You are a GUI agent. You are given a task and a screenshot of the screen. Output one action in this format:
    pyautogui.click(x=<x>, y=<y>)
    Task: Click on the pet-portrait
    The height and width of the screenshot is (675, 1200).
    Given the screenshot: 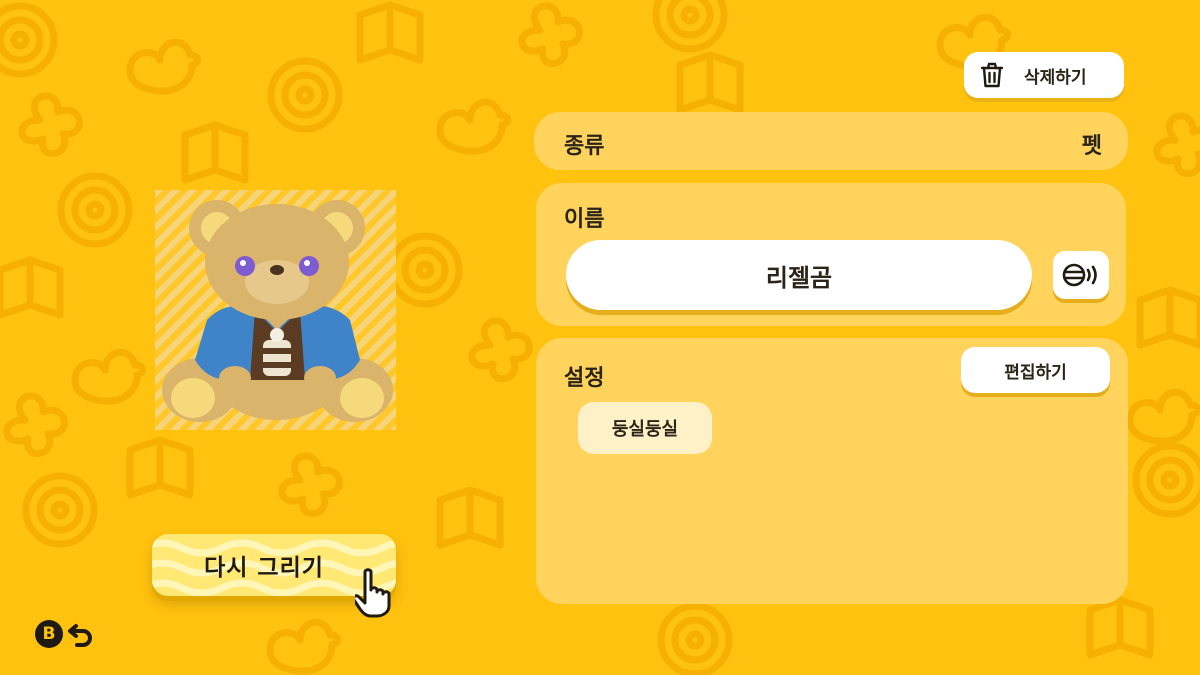 What is the action you would take?
    pyautogui.click(x=275, y=310)
    